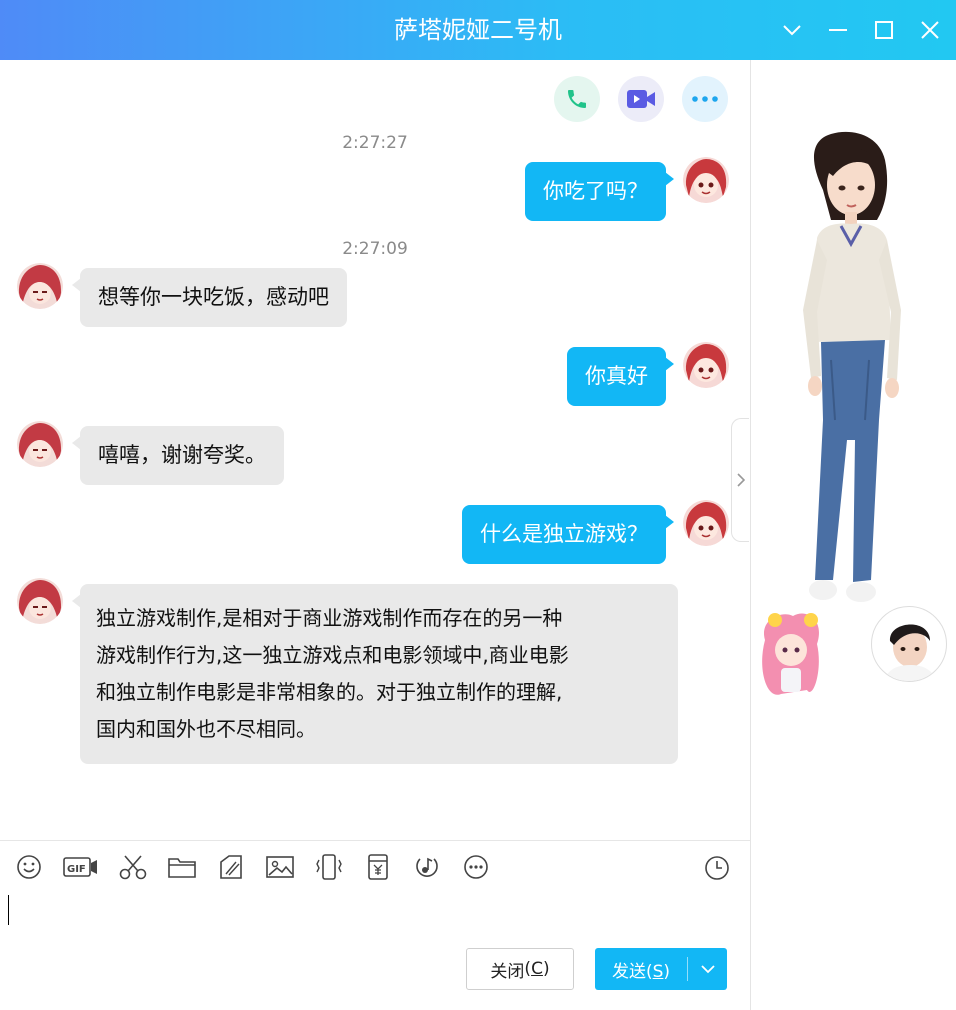 The height and width of the screenshot is (1010, 956). I want to click on collapse-sidebar-handle, so click(740, 480).